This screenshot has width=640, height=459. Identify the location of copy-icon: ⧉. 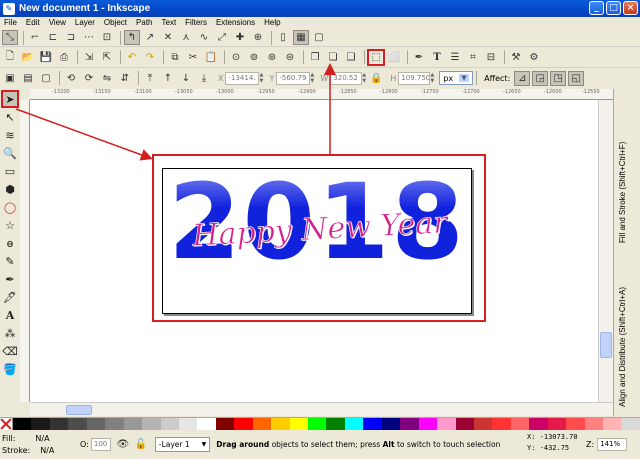
(175, 57).